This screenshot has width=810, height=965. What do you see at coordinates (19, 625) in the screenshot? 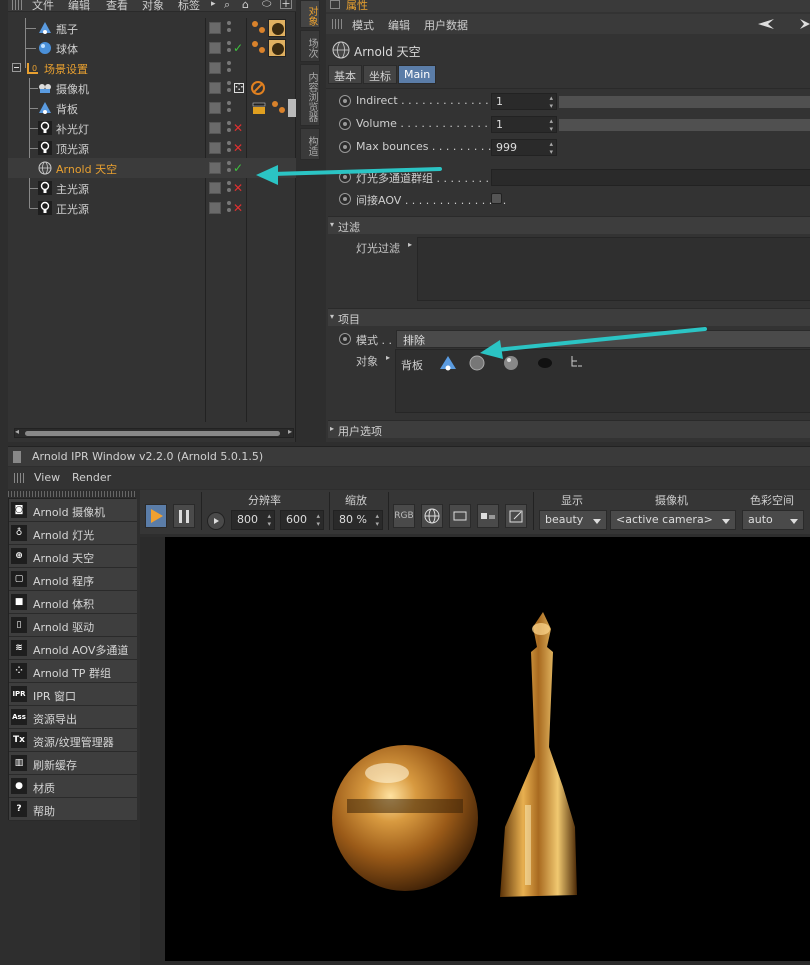
I see `driver-icon: ▯` at bounding box center [19, 625].